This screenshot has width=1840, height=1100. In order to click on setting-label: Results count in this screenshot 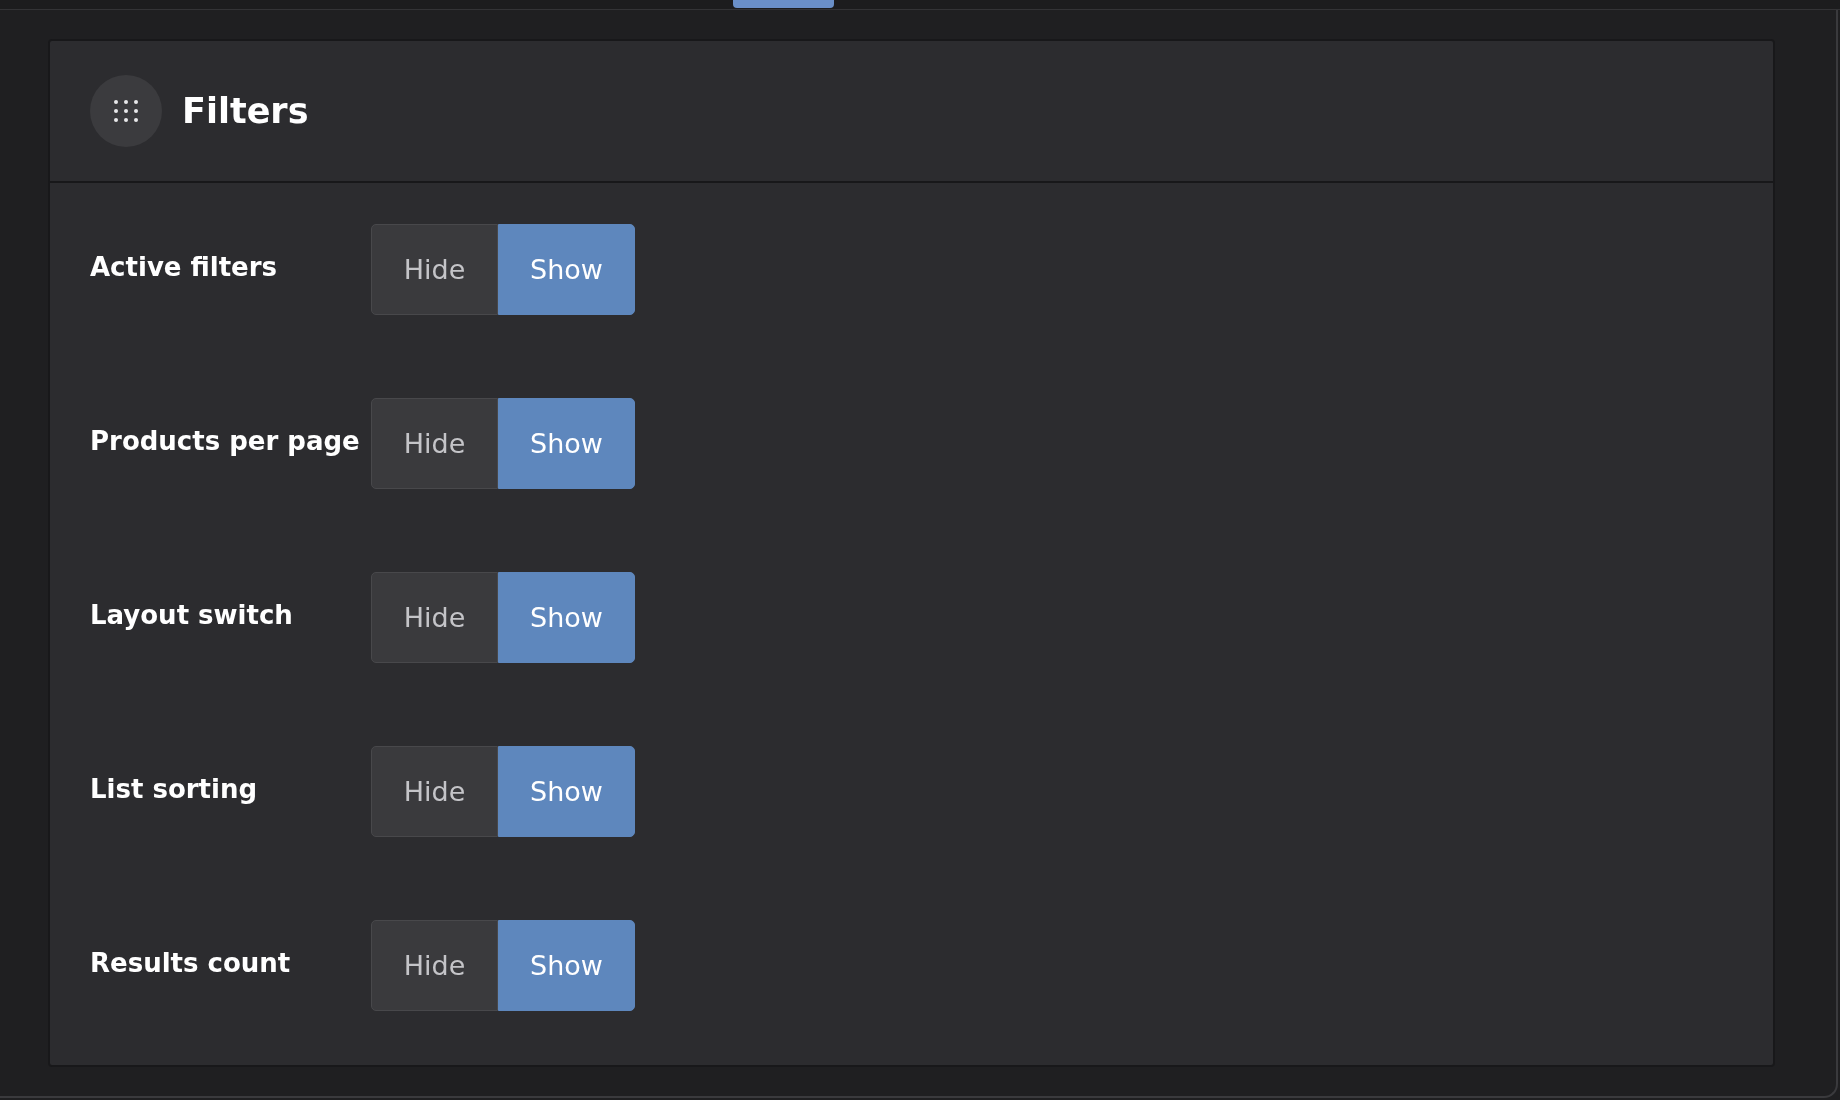, I will do `click(191, 963)`.